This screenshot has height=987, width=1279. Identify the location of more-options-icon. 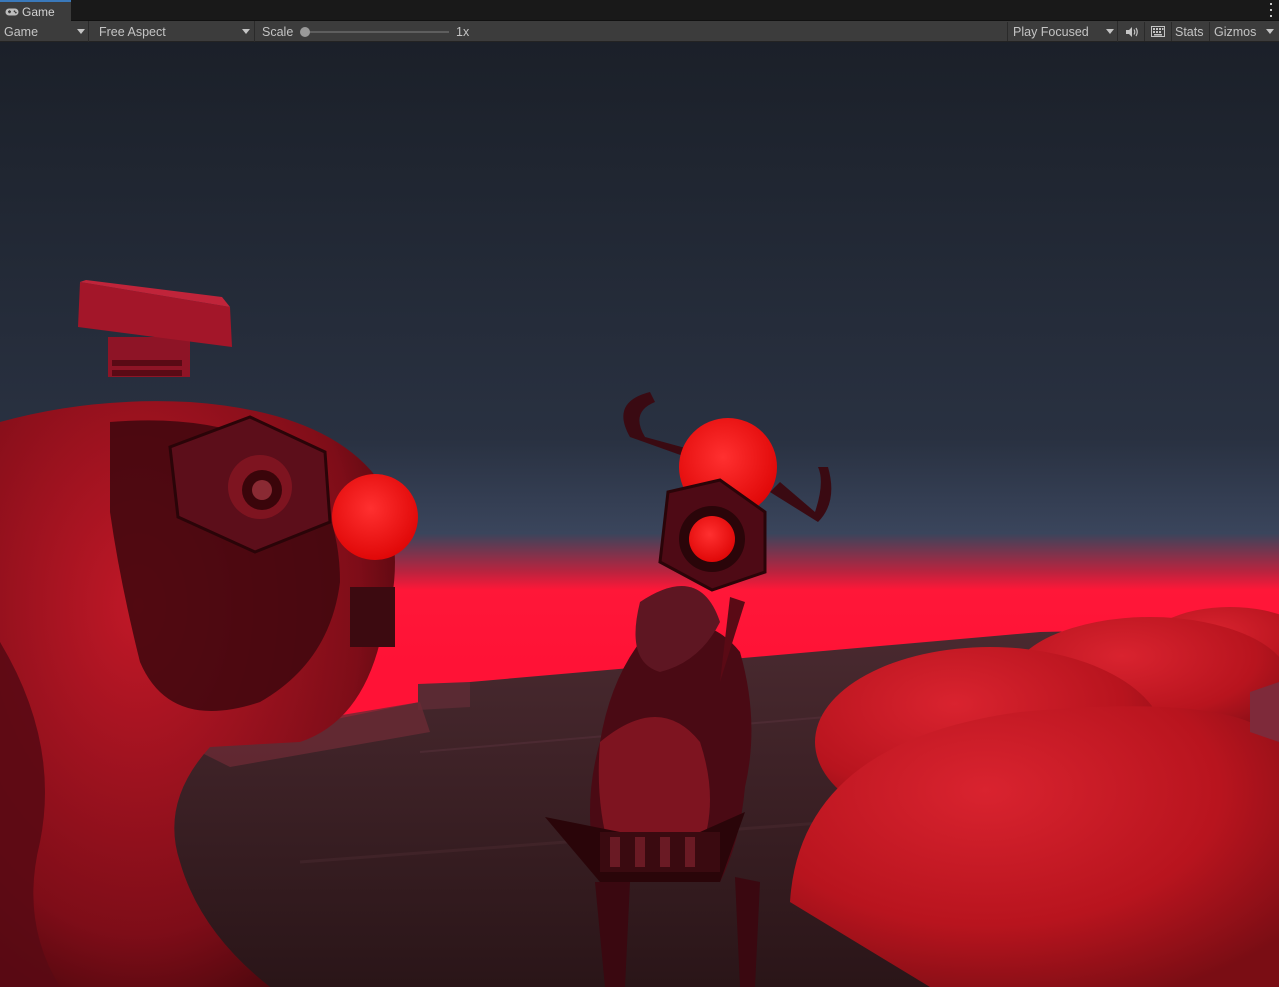
(1271, 10).